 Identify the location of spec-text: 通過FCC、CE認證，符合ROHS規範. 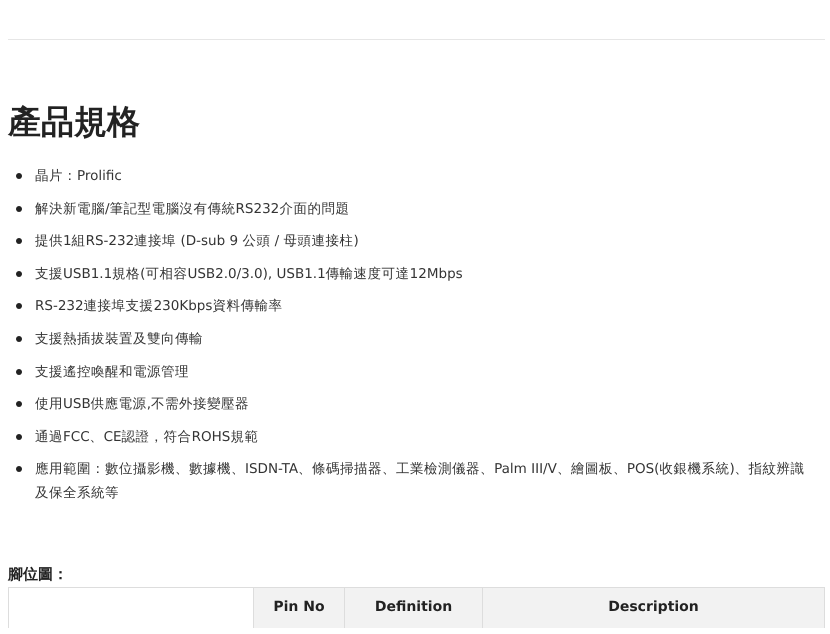
(146, 436).